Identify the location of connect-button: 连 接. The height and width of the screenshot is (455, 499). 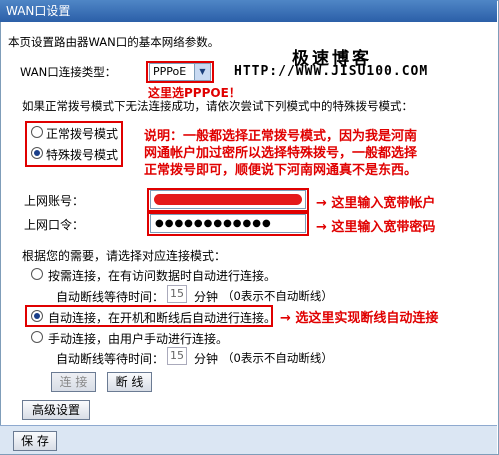
(73, 382).